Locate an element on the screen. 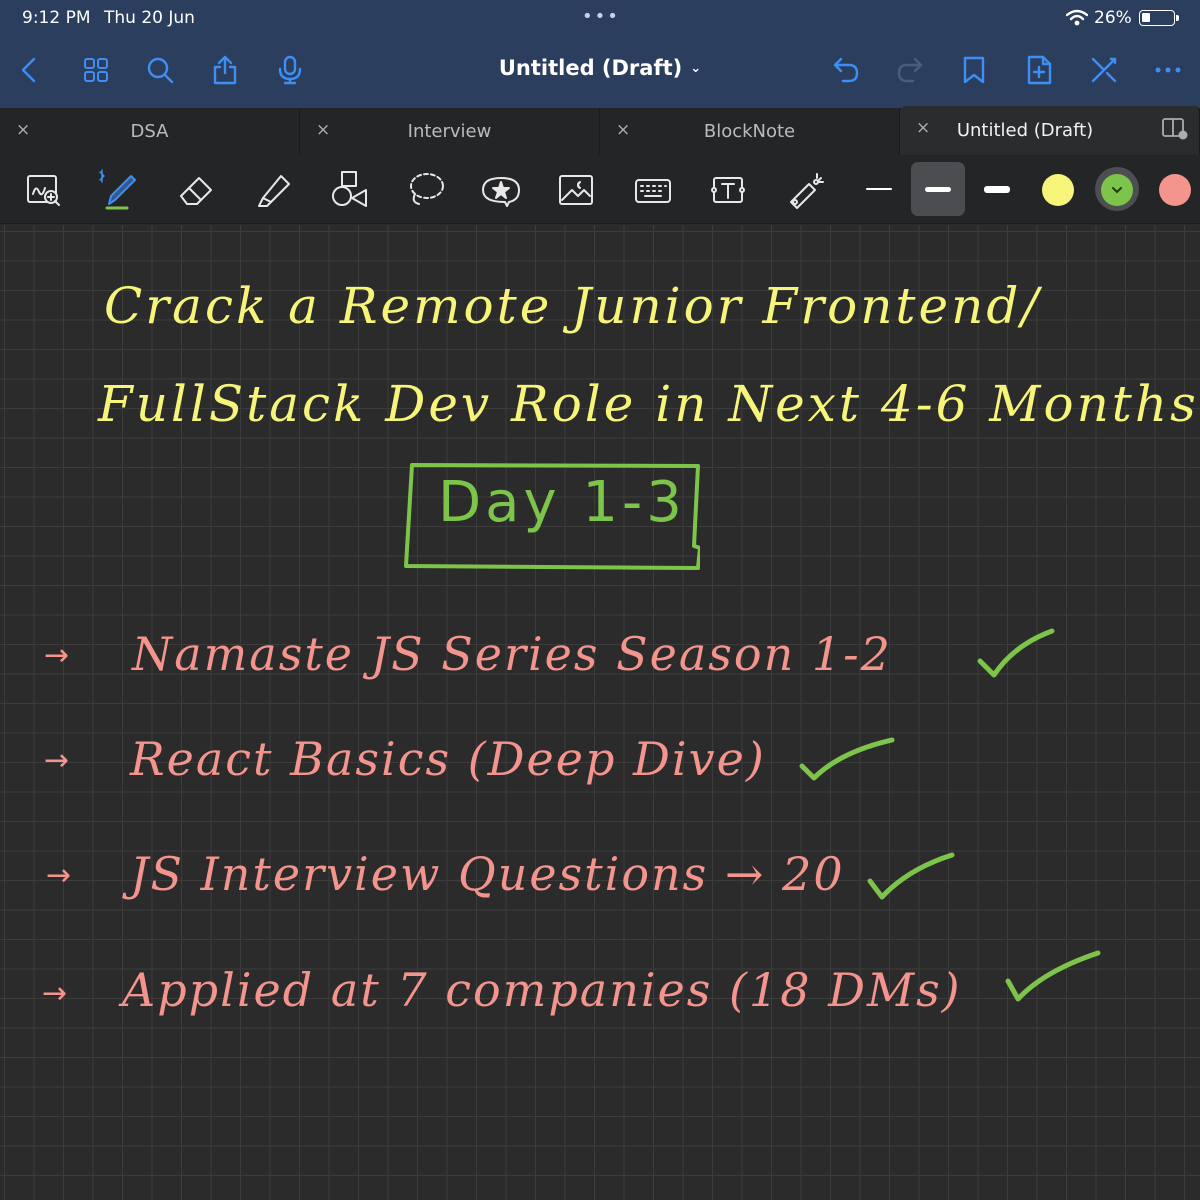 The height and width of the screenshot is (1200, 1200). add-page-icon is located at coordinates (1039, 70).